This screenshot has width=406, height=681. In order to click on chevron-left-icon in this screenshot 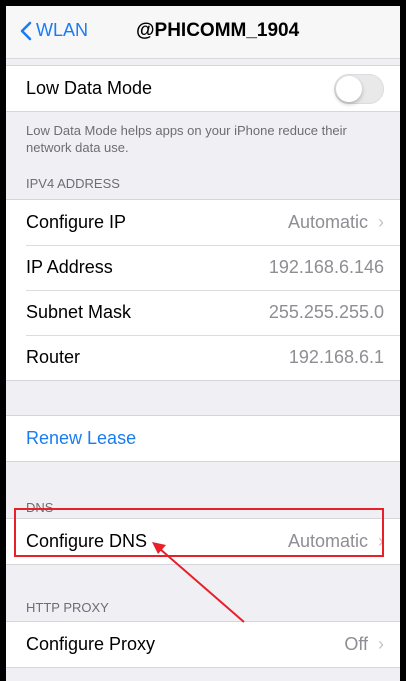, I will do `click(26, 30)`.